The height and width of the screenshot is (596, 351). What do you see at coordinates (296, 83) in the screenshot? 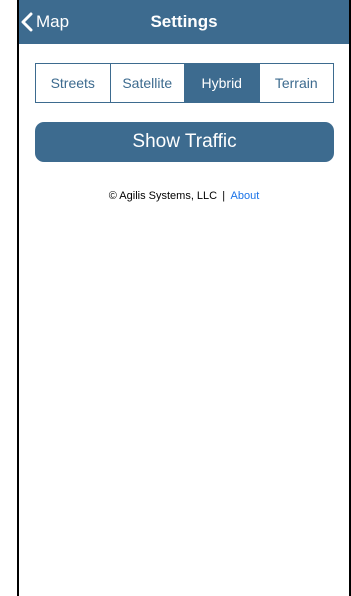
I see `segment-terrain: Terrain` at bounding box center [296, 83].